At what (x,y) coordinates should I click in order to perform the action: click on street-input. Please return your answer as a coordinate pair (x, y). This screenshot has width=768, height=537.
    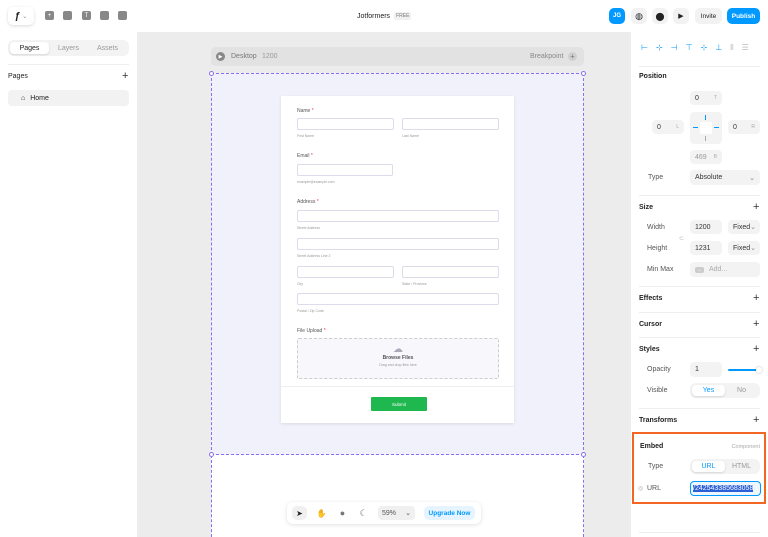
    Looking at the image, I should click on (398, 216).